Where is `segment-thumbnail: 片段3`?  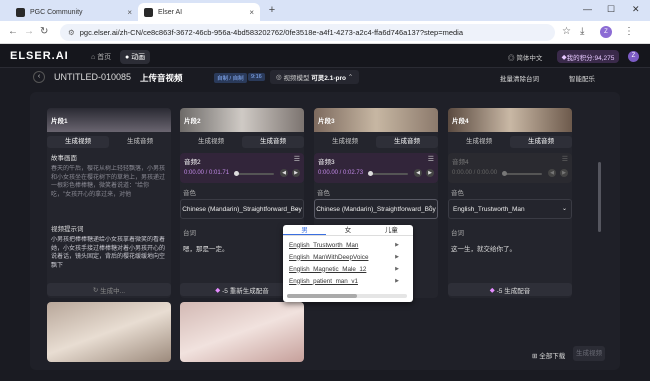
segment-thumbnail: 片段3 is located at coordinates (376, 120).